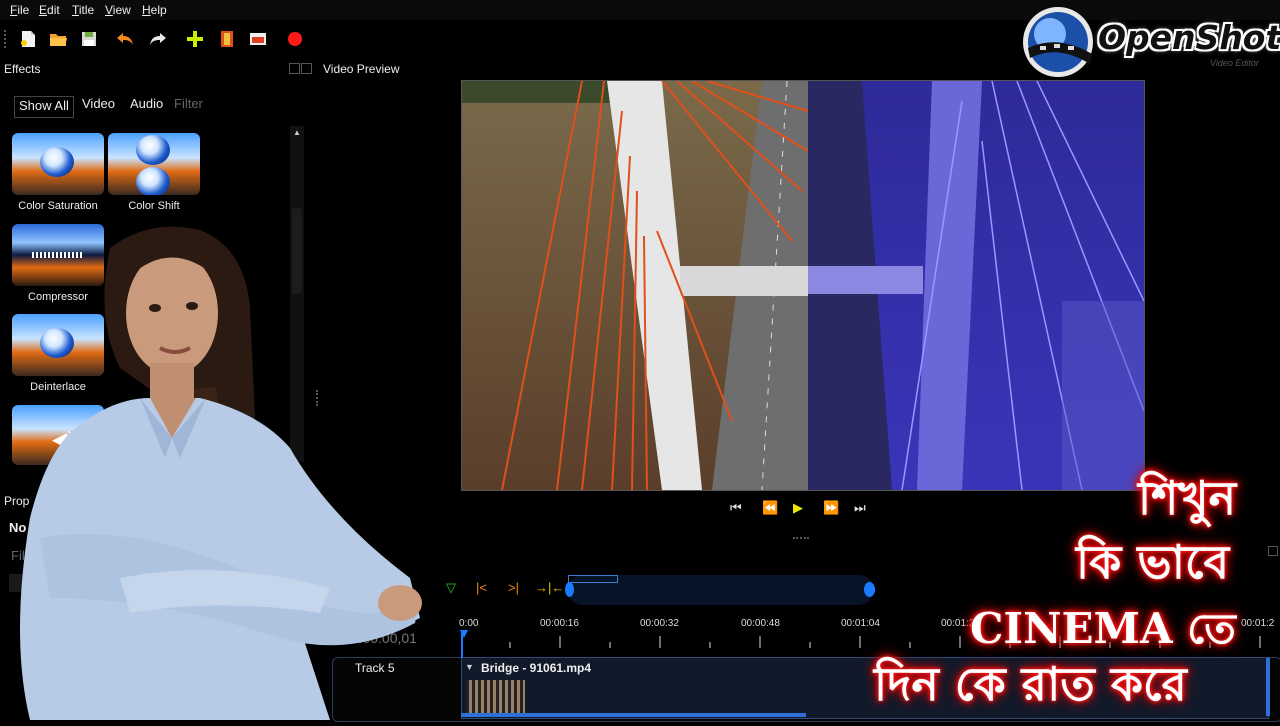 Image resolution: width=1280 pixels, height=726 pixels. Describe the element at coordinates (659, 623) in the screenshot. I see `ruler-tick-label: 00:00:32` at that location.